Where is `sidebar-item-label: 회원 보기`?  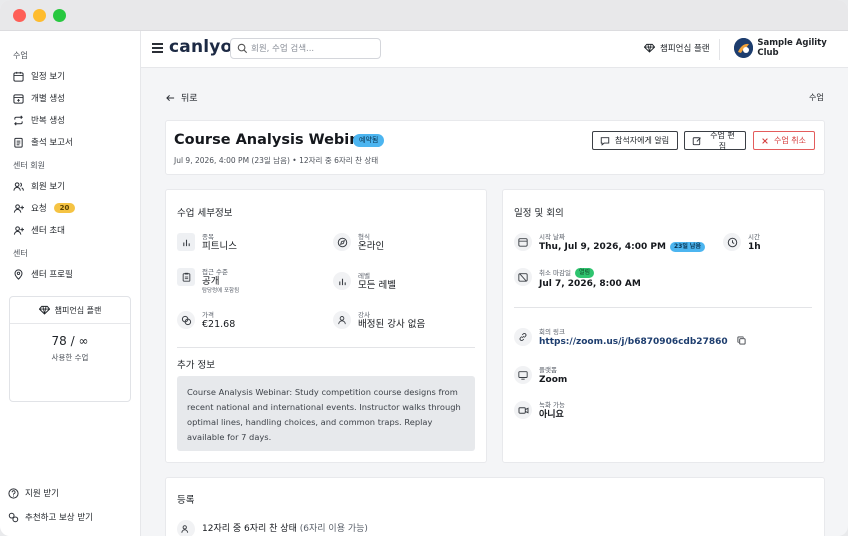
sidebar-item-label: 회원 보기 is located at coordinates (48, 187).